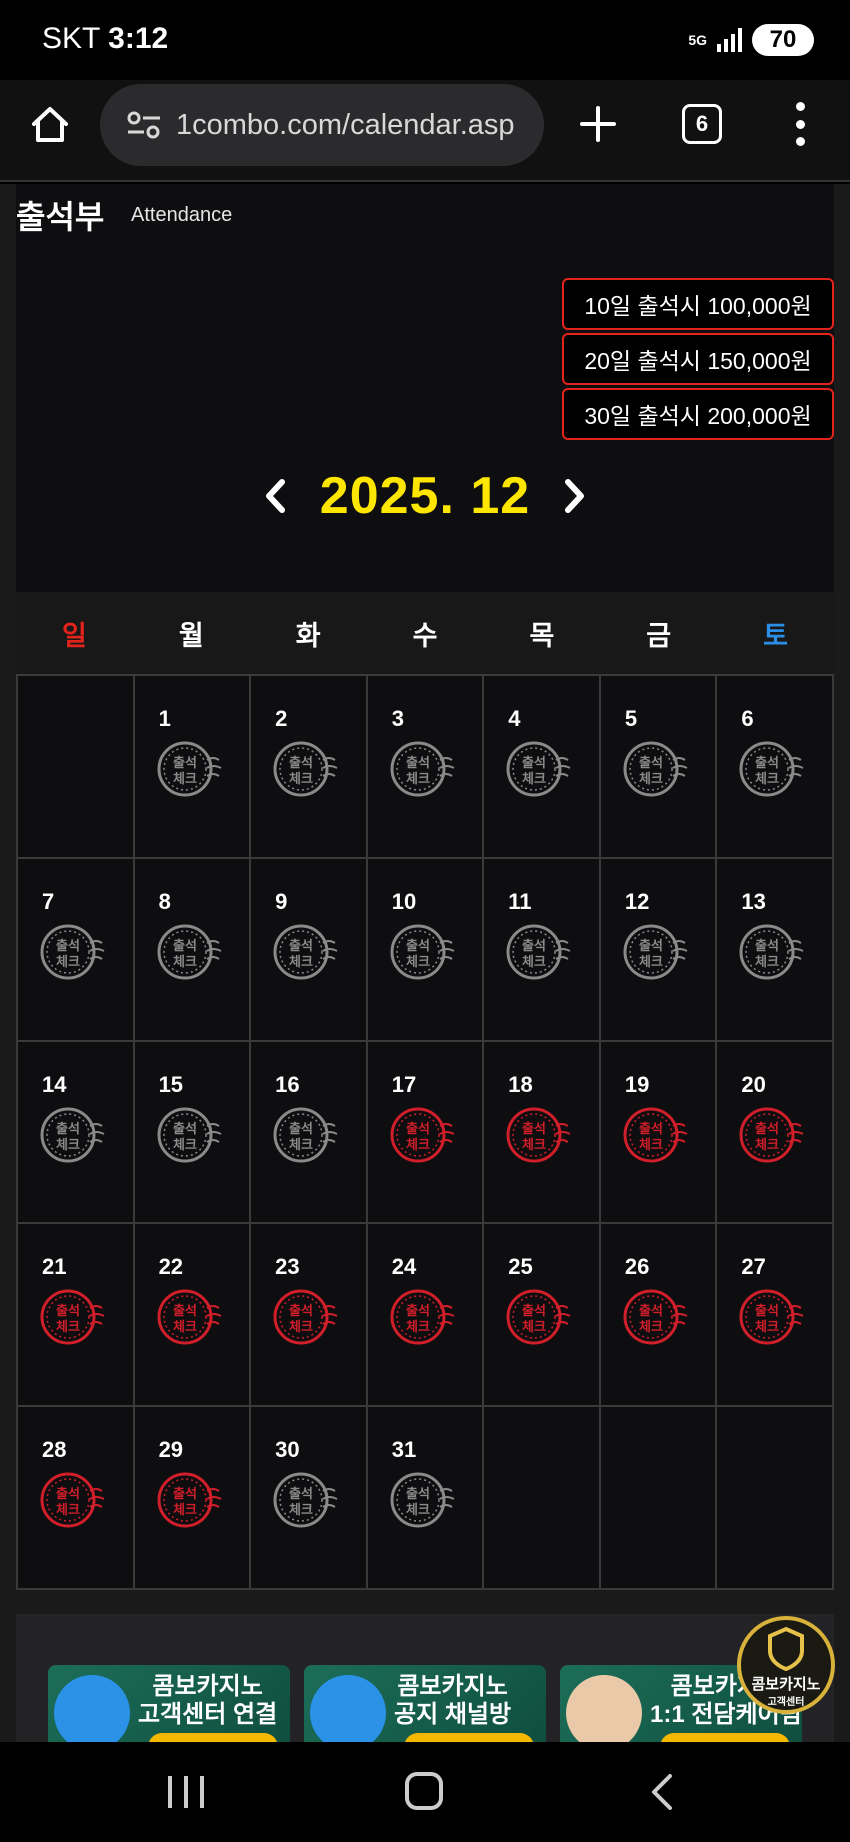 This screenshot has width=850, height=1842. What do you see at coordinates (50, 124) in the screenshot?
I see `home-icon` at bounding box center [50, 124].